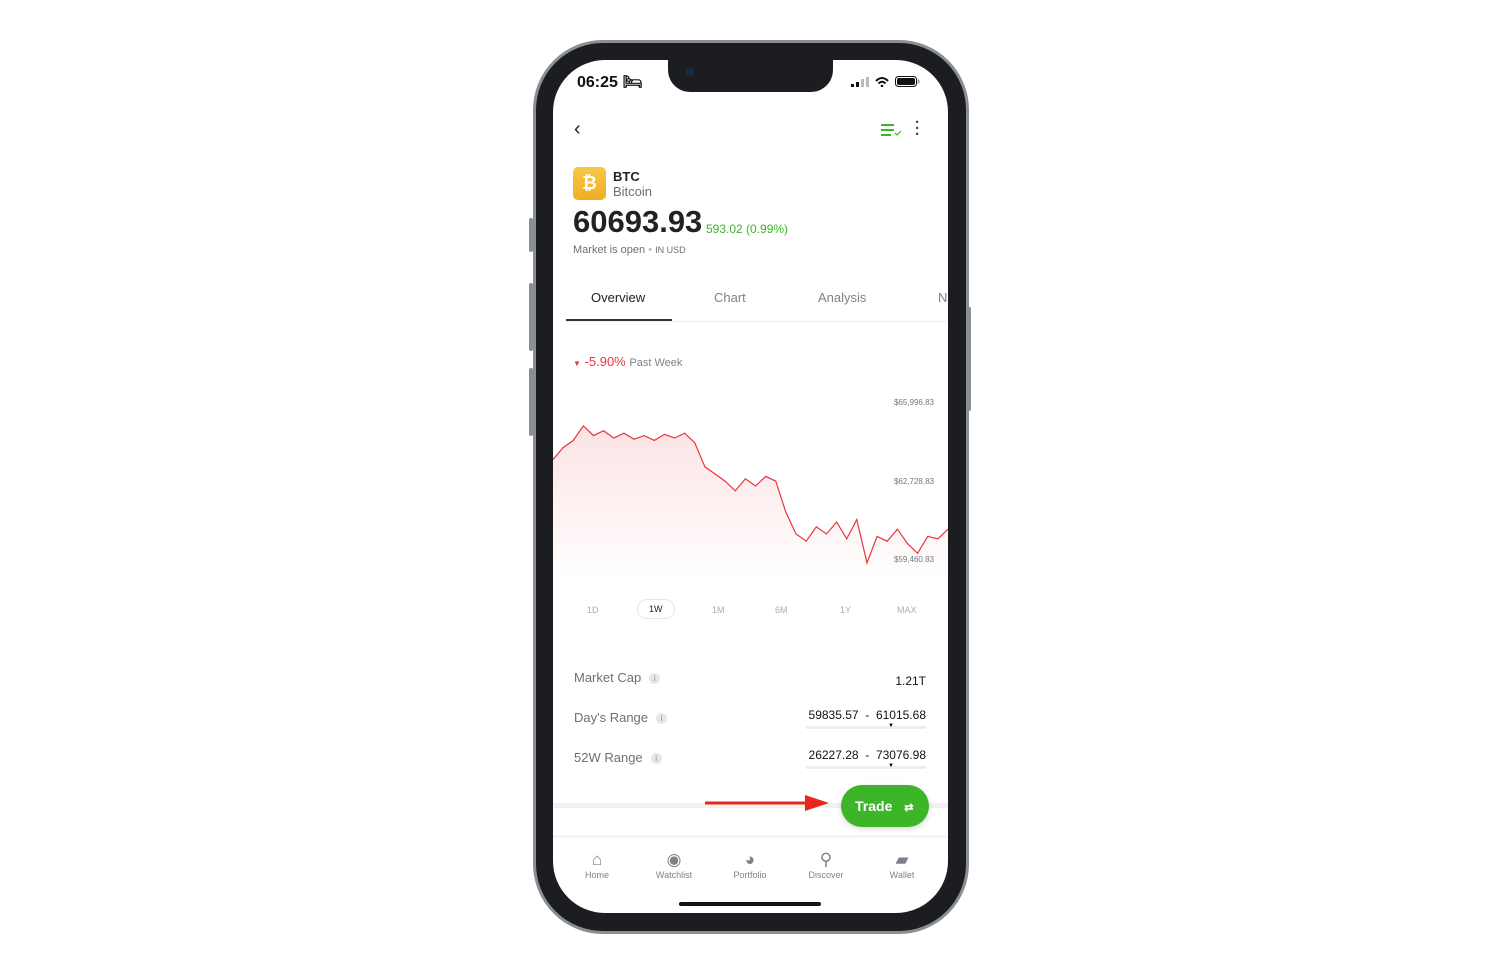  Describe the element at coordinates (914, 481) in the screenshot. I see `y-tick-label: $62,728.83` at that location.